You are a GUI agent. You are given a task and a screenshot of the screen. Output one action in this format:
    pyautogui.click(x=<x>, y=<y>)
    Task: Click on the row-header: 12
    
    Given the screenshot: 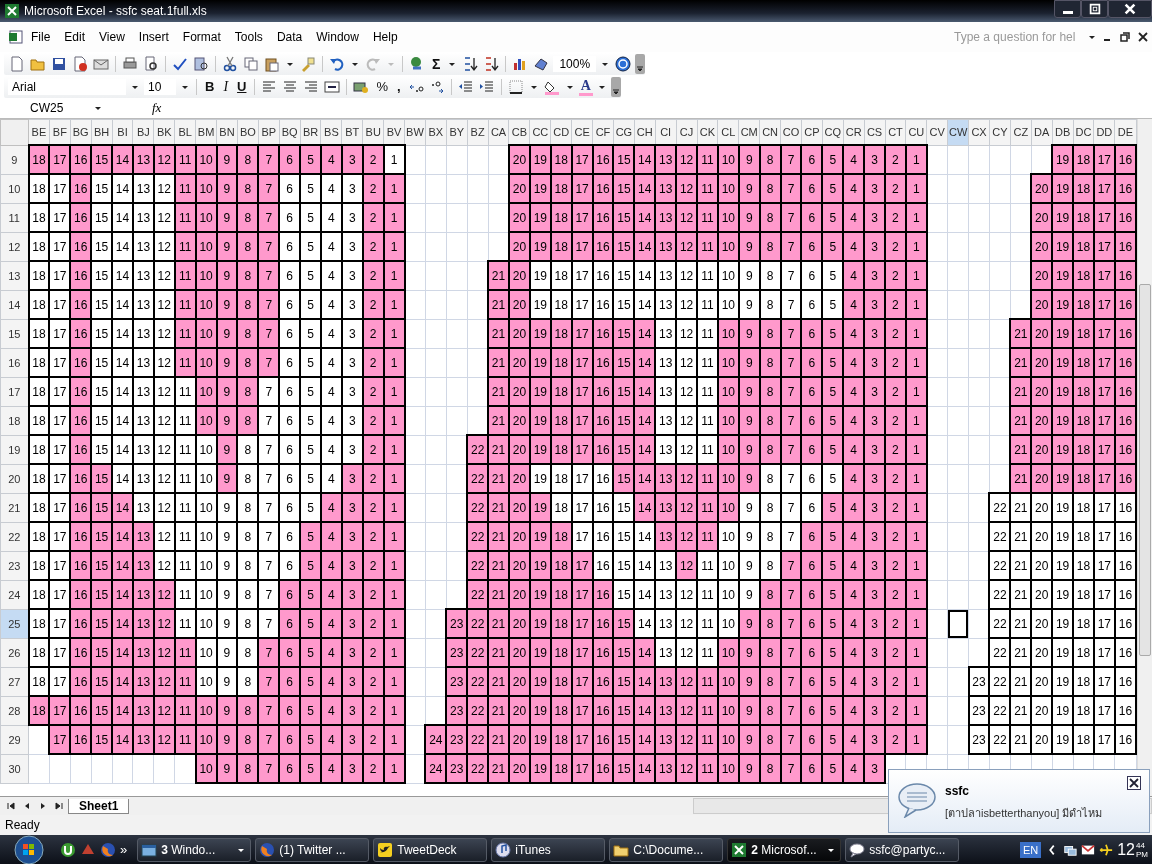 What is the action you would take?
    pyautogui.click(x=14, y=246)
    